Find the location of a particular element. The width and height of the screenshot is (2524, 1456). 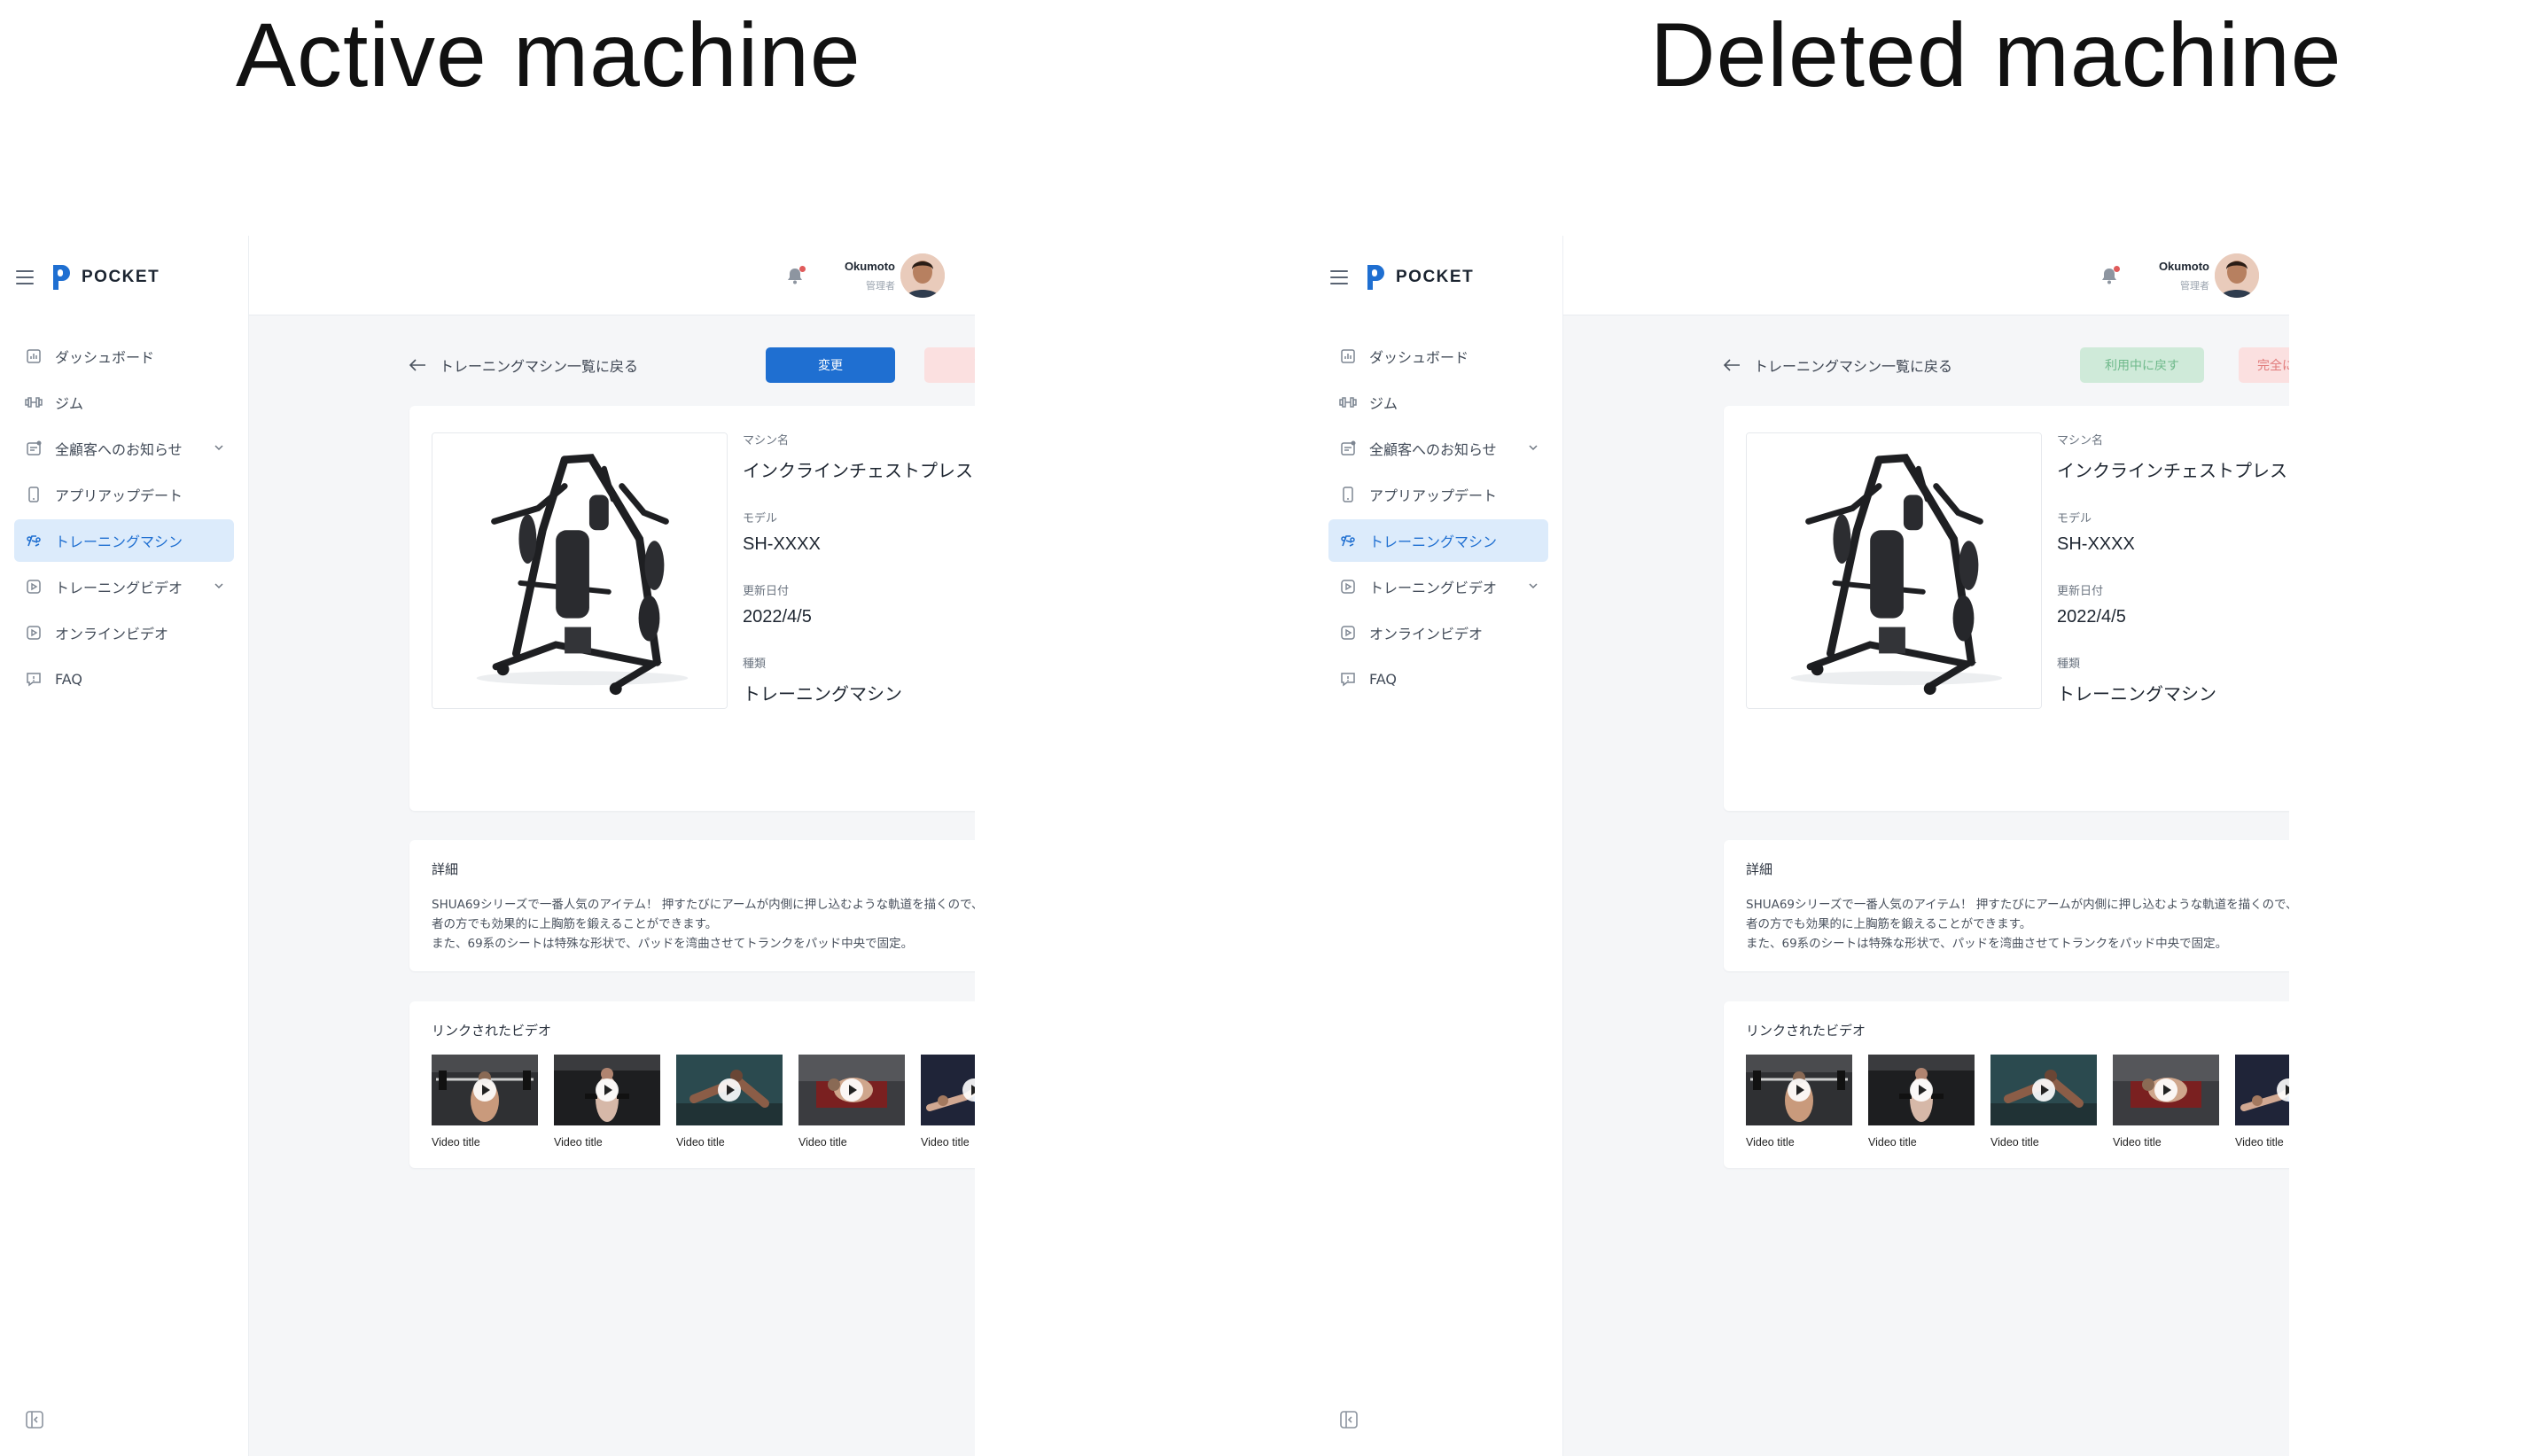

delete-button: 削除 is located at coordinates (949, 365).